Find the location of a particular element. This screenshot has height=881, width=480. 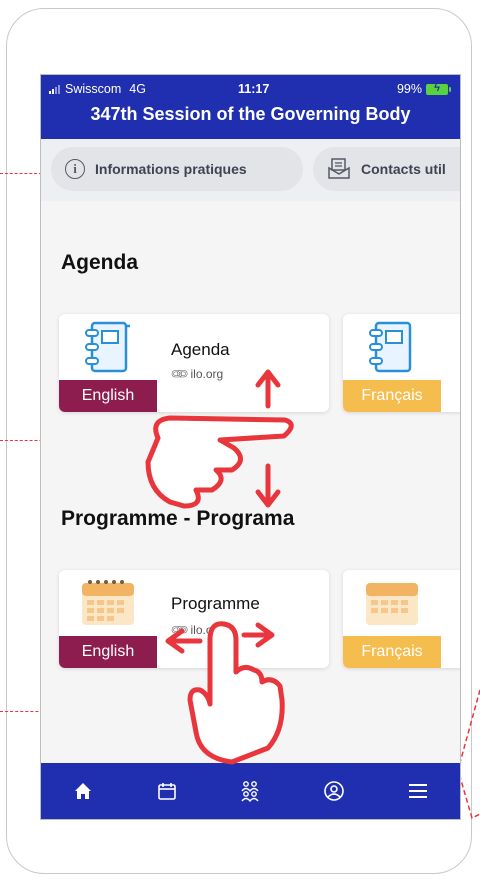

people-icon is located at coordinates (250, 791).